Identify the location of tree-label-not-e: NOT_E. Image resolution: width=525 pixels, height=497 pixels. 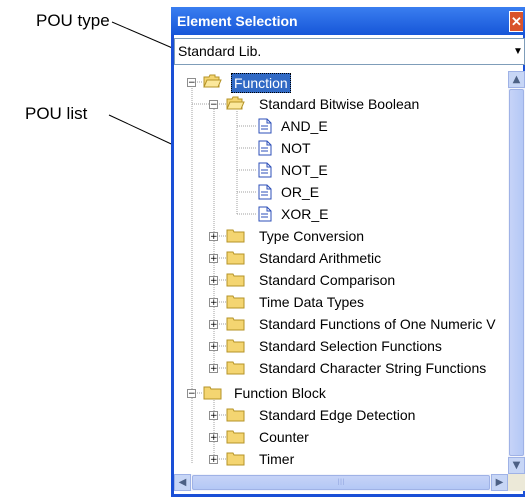
(304, 170).